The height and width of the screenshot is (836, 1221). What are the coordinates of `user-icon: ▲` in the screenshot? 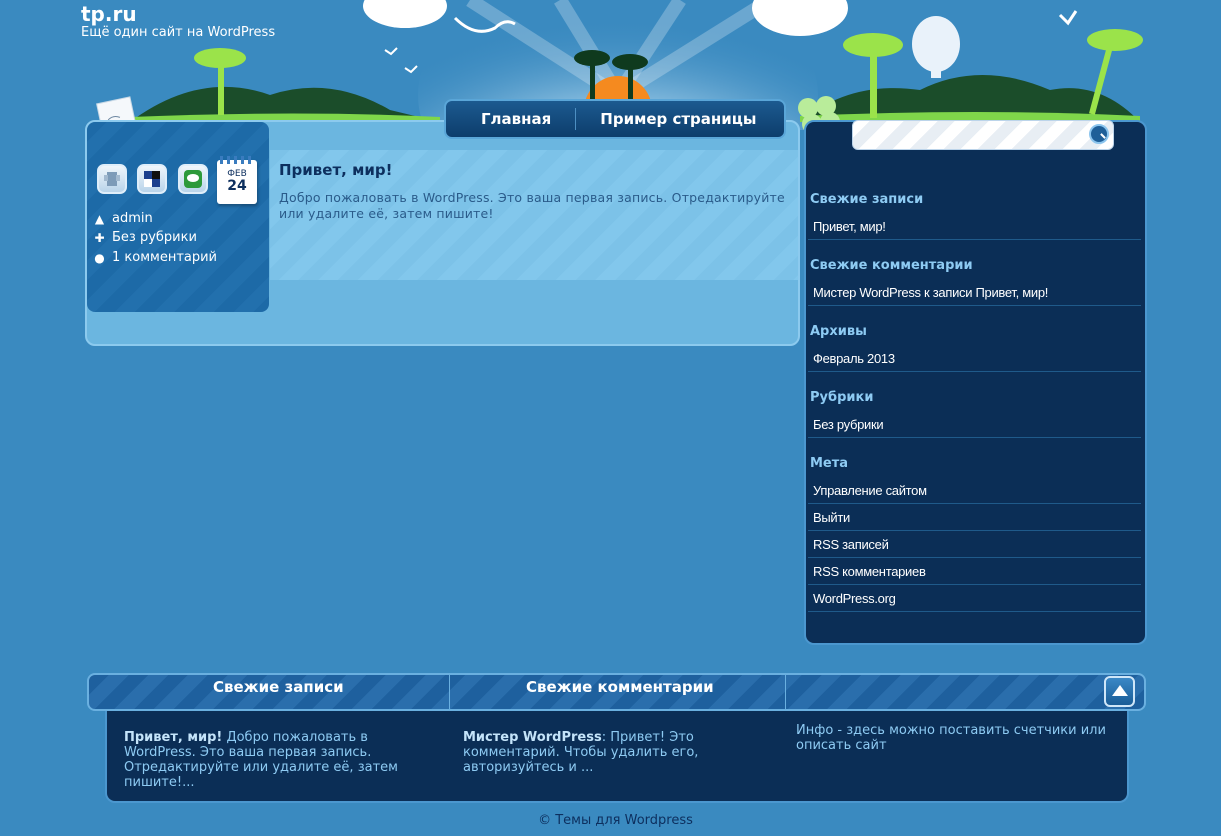 It's located at (99, 218).